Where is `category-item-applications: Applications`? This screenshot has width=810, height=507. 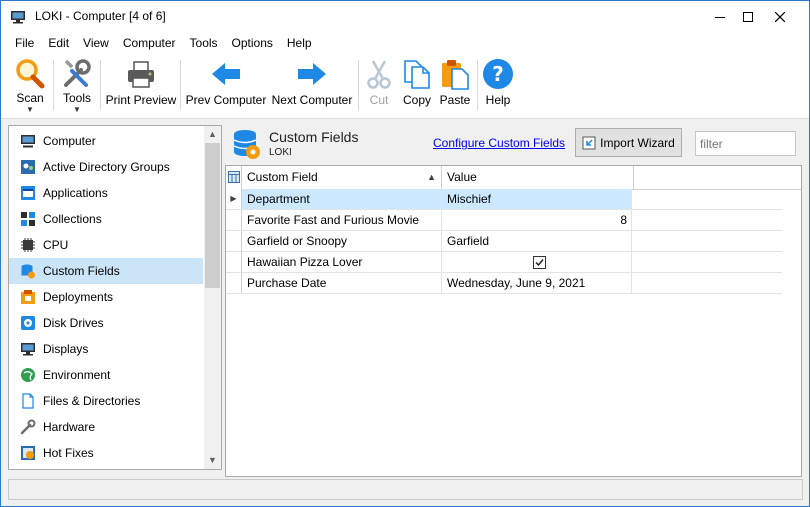
category-item-applications: Applications is located at coordinates (106, 193).